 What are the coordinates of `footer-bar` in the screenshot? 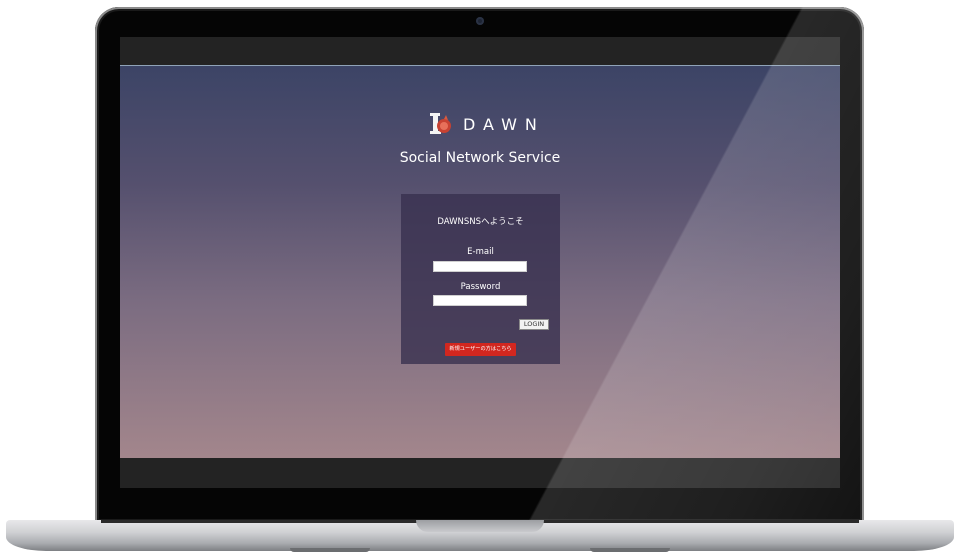 It's located at (480, 473).